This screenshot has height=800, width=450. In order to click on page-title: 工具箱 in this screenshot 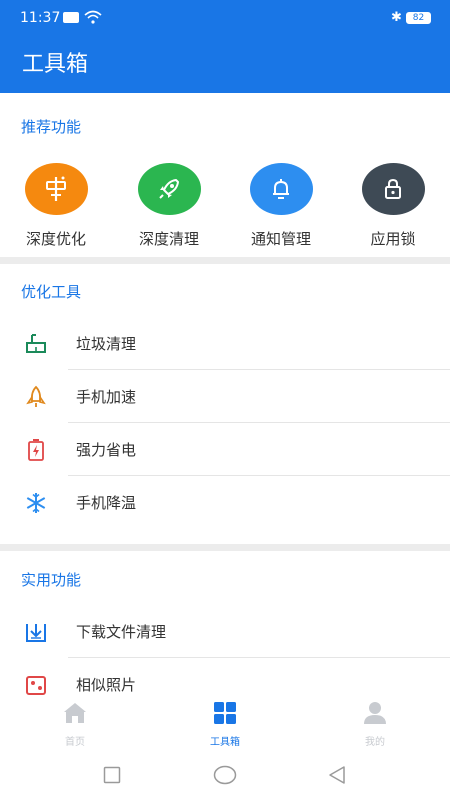, I will do `click(55, 64)`.